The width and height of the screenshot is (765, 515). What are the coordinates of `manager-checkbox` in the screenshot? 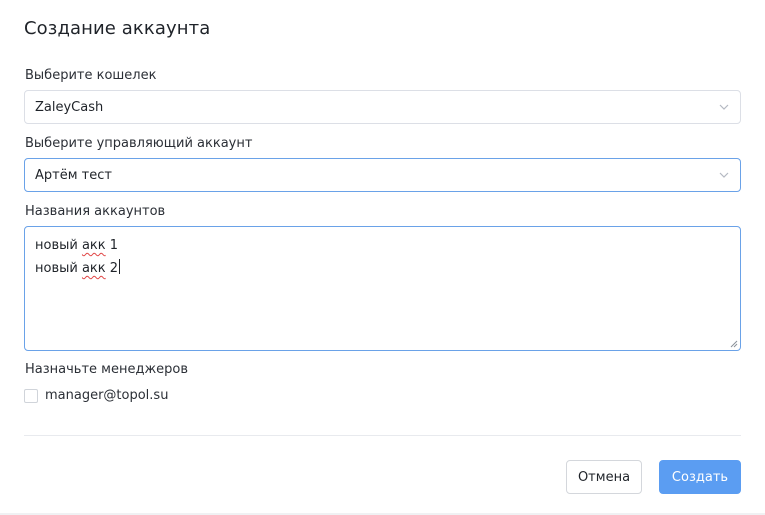 It's located at (31, 395).